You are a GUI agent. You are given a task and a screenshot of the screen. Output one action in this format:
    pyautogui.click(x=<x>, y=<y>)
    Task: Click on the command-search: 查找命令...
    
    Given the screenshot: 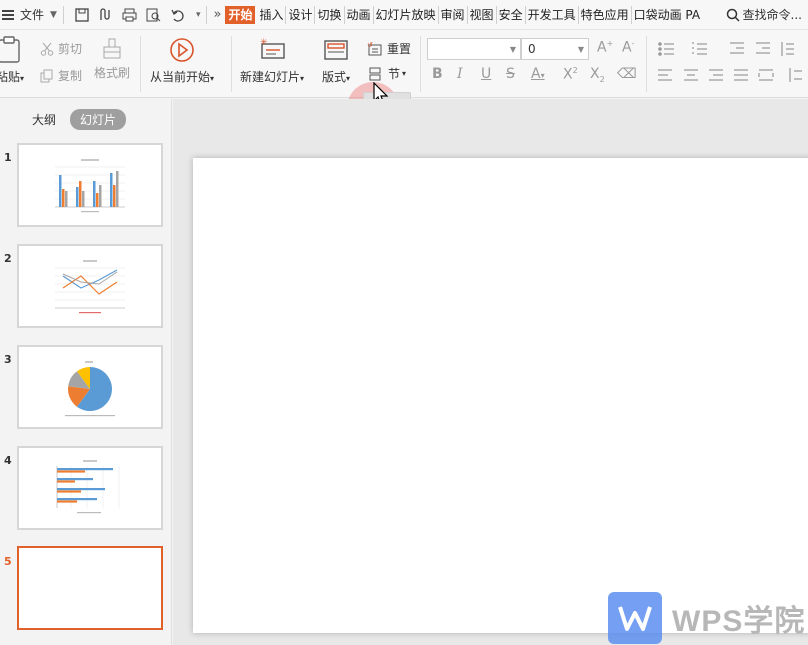 What is the action you would take?
    pyautogui.click(x=764, y=14)
    